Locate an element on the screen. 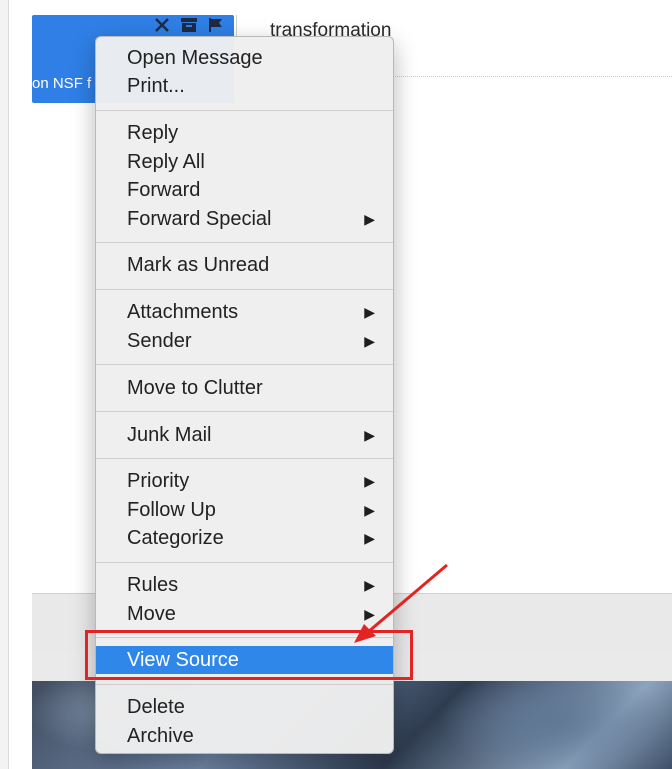  menu-item-categorize: Categorize ▶ is located at coordinates (244, 538).